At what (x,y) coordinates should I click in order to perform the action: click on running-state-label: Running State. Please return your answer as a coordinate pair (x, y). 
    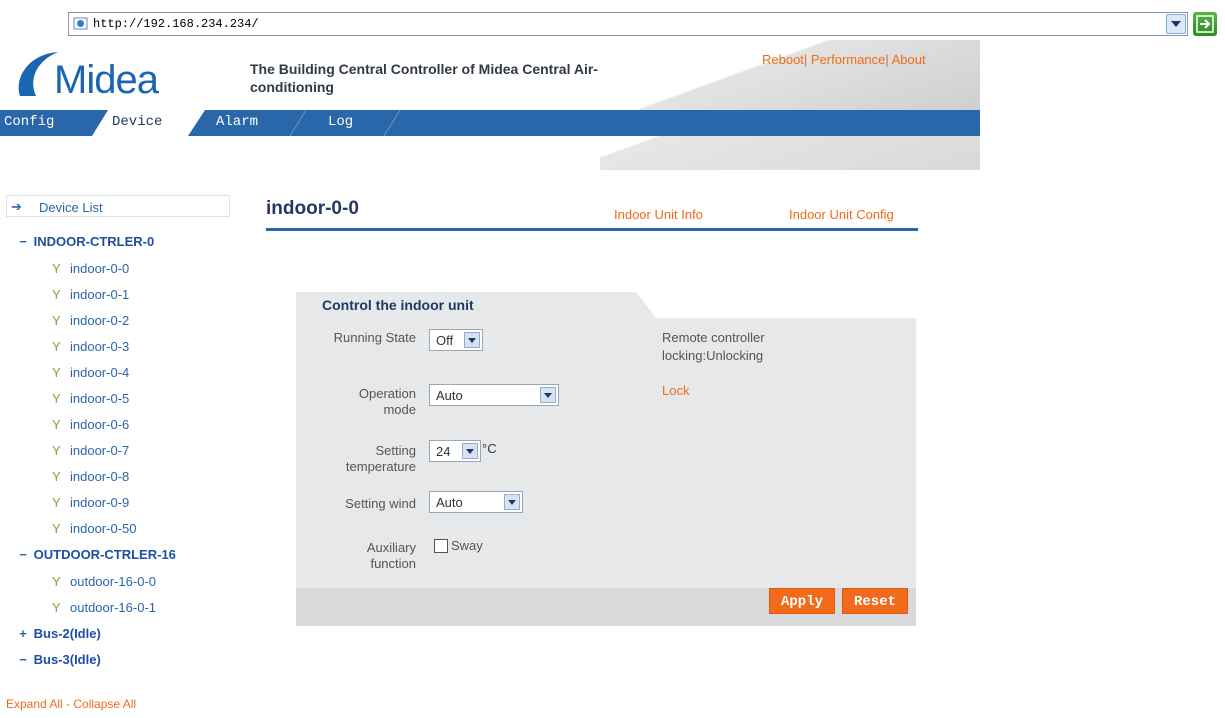
    Looking at the image, I should click on (374, 337).